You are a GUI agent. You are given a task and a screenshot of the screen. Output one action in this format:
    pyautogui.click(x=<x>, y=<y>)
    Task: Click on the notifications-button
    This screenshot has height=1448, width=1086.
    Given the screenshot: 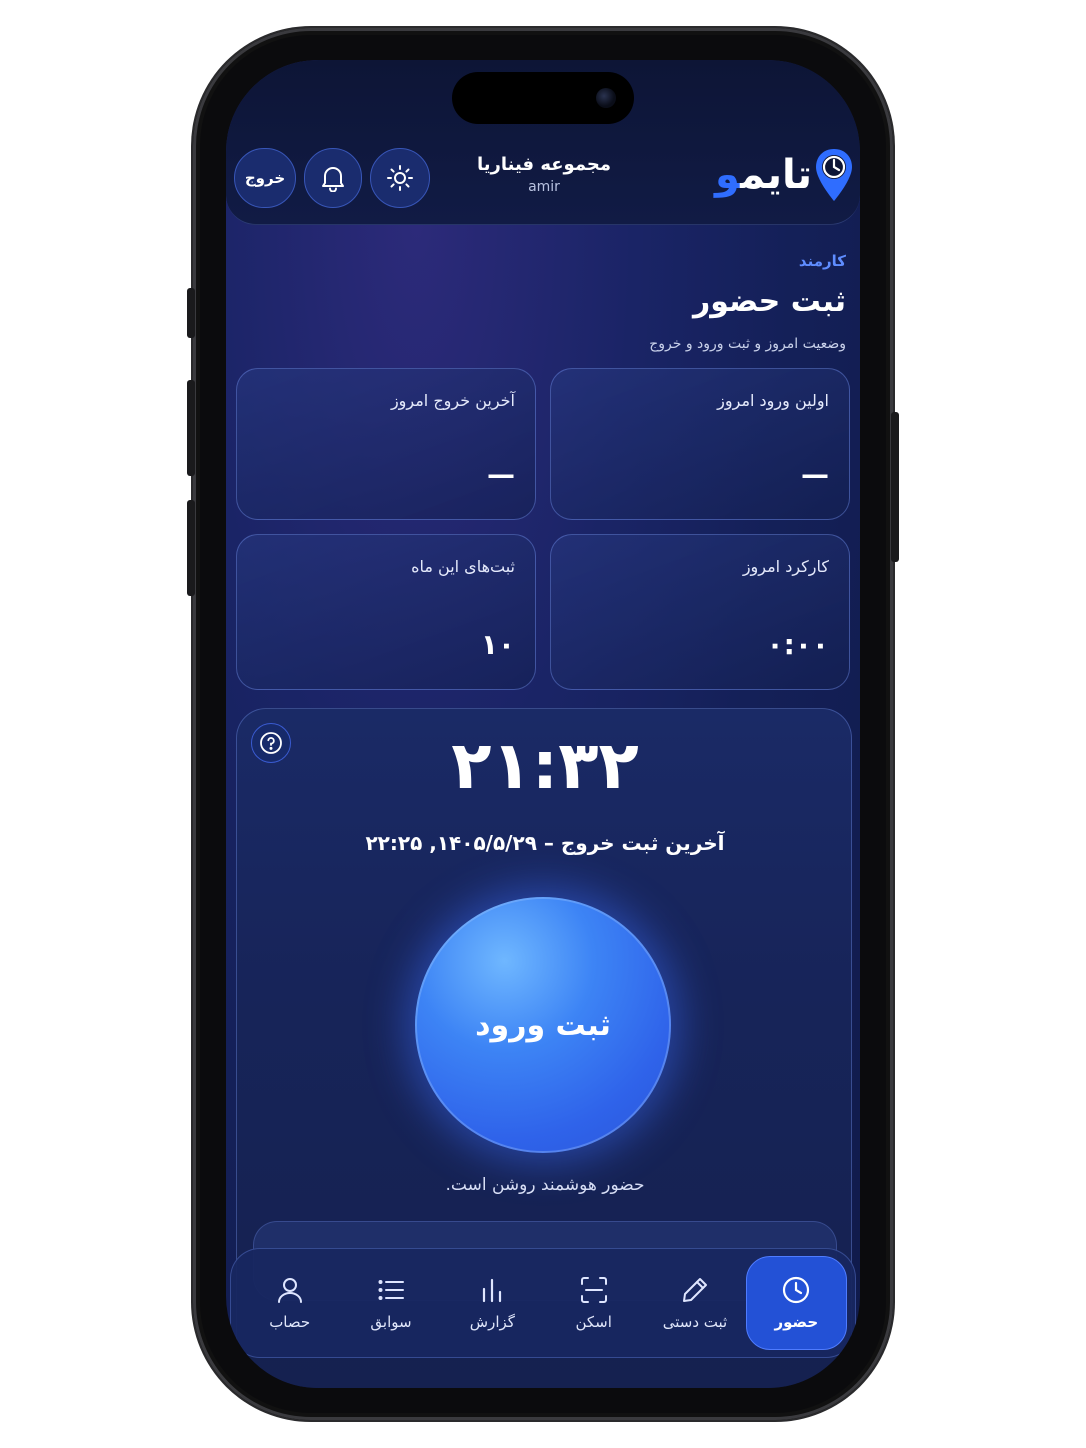 What is the action you would take?
    pyautogui.click(x=333, y=178)
    